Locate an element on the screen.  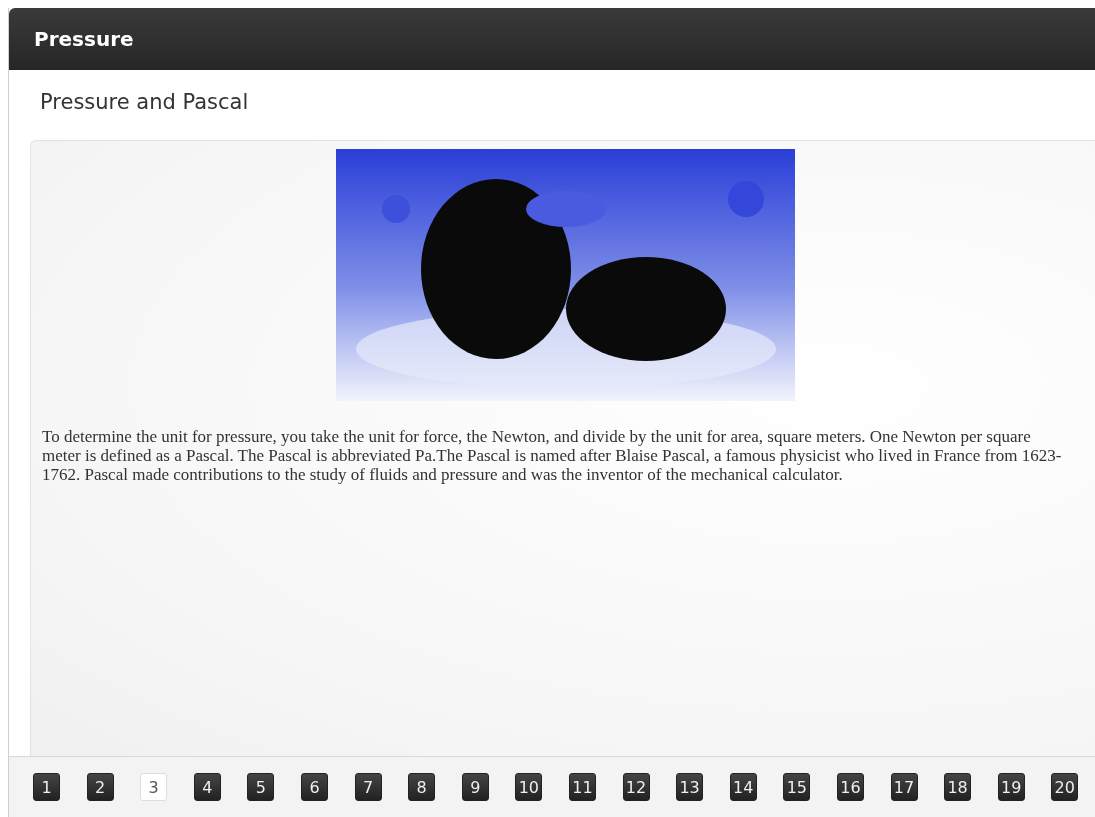
page-button: 20 is located at coordinates (1065, 787).